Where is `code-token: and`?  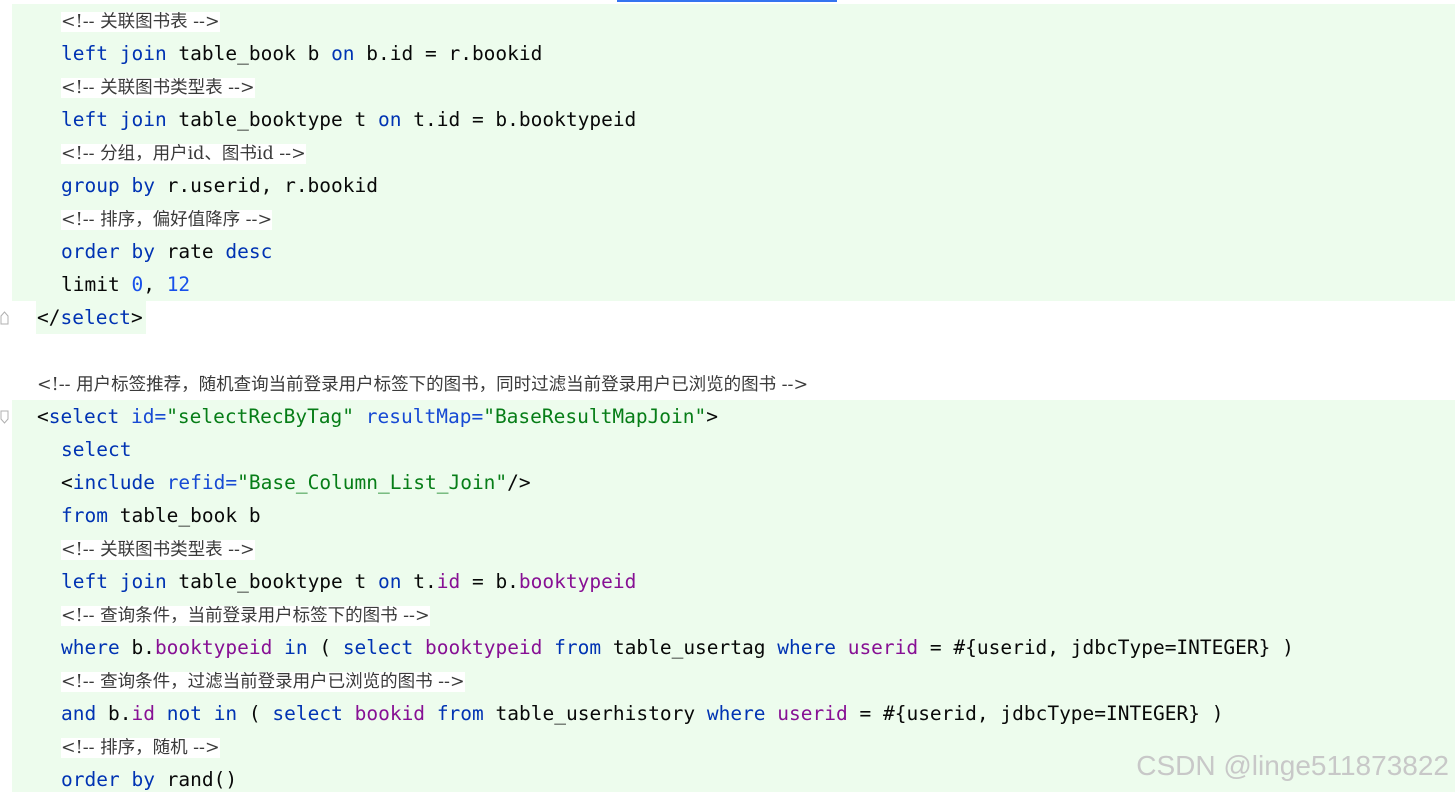
code-token: and is located at coordinates (79, 713).